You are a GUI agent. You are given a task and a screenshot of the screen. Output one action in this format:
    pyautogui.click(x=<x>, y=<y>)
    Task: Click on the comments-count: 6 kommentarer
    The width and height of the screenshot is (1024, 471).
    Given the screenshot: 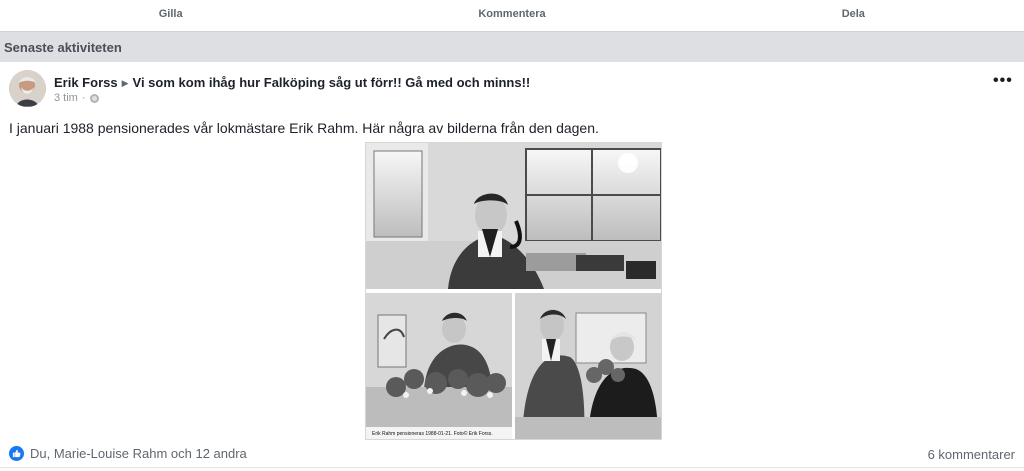 What is the action you would take?
    pyautogui.click(x=971, y=454)
    